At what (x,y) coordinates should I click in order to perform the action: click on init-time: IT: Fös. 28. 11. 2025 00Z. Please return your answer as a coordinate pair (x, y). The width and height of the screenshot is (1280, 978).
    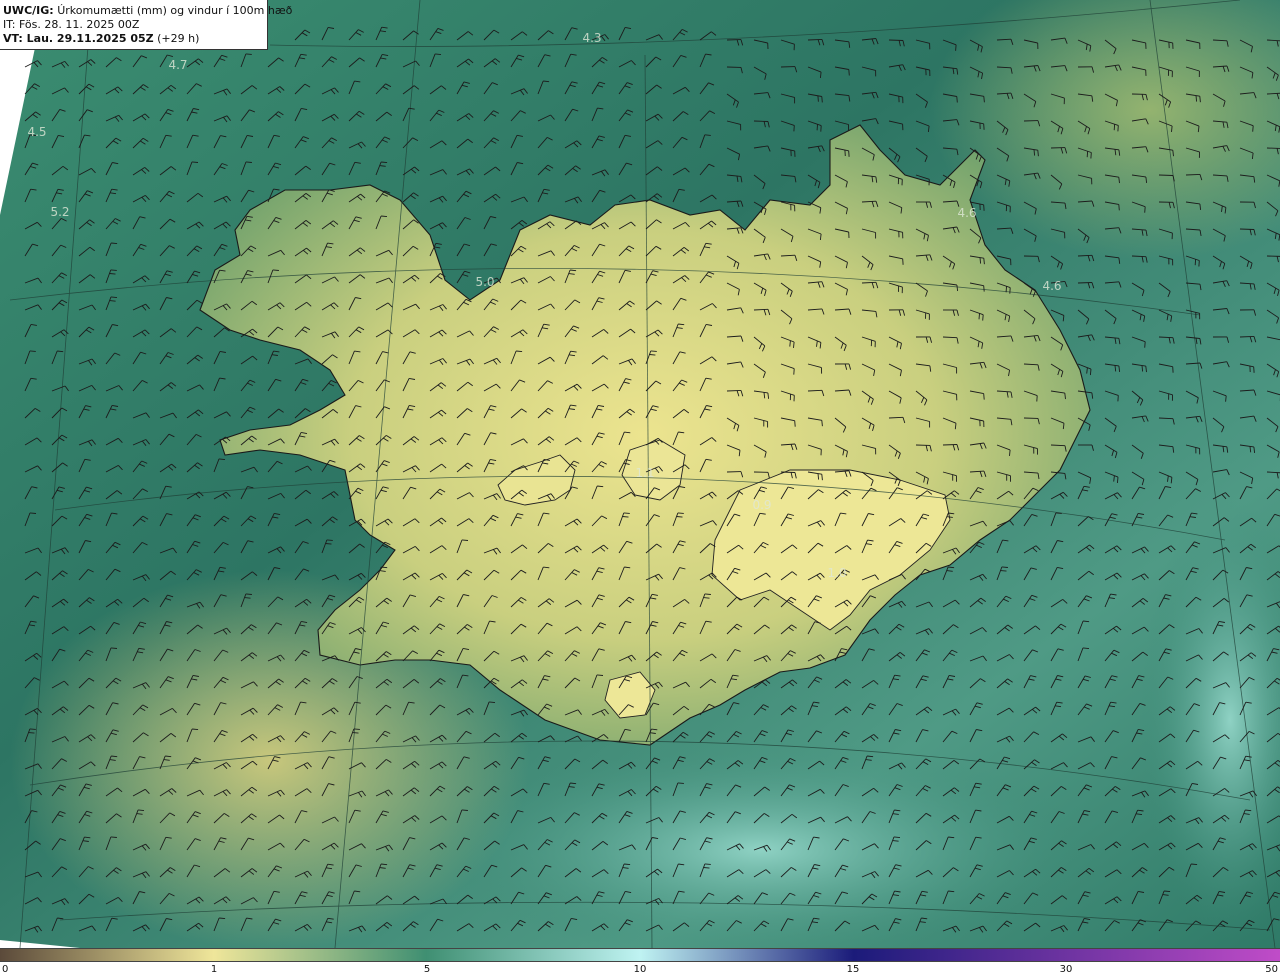
    Looking at the image, I should click on (71, 24).